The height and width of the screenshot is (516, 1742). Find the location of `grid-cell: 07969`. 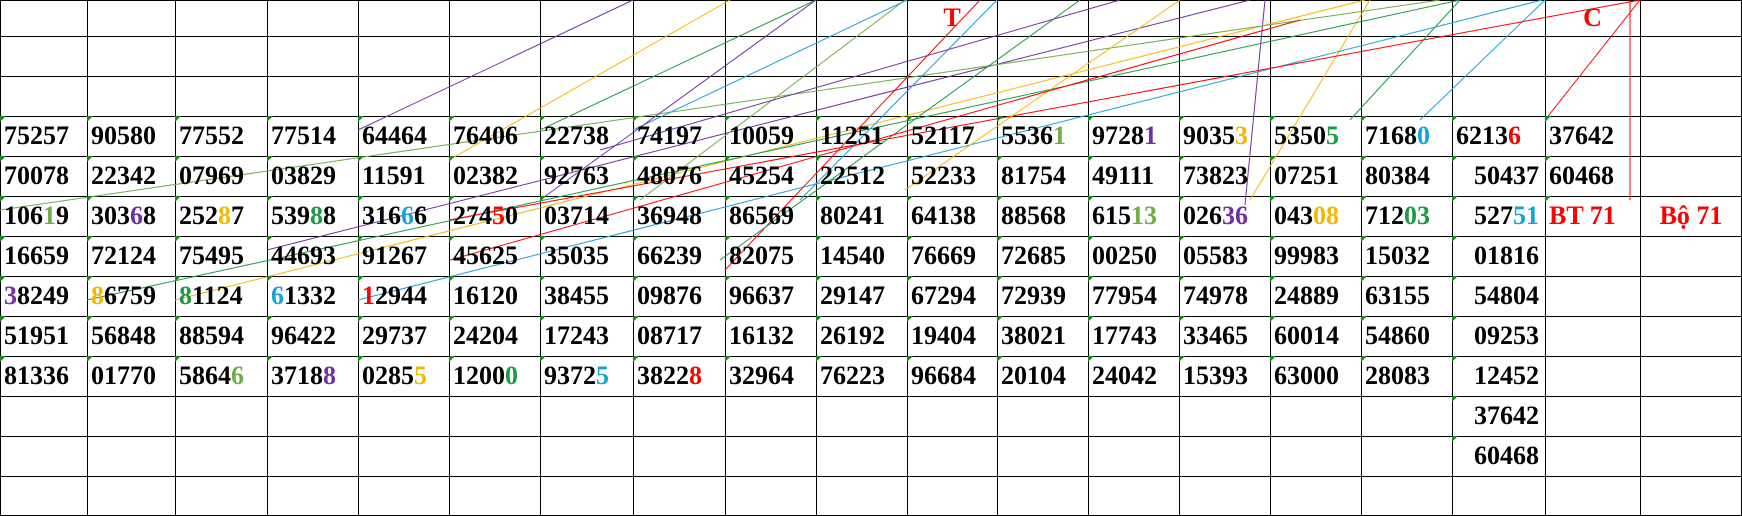

grid-cell: 07969 is located at coordinates (221, 176).